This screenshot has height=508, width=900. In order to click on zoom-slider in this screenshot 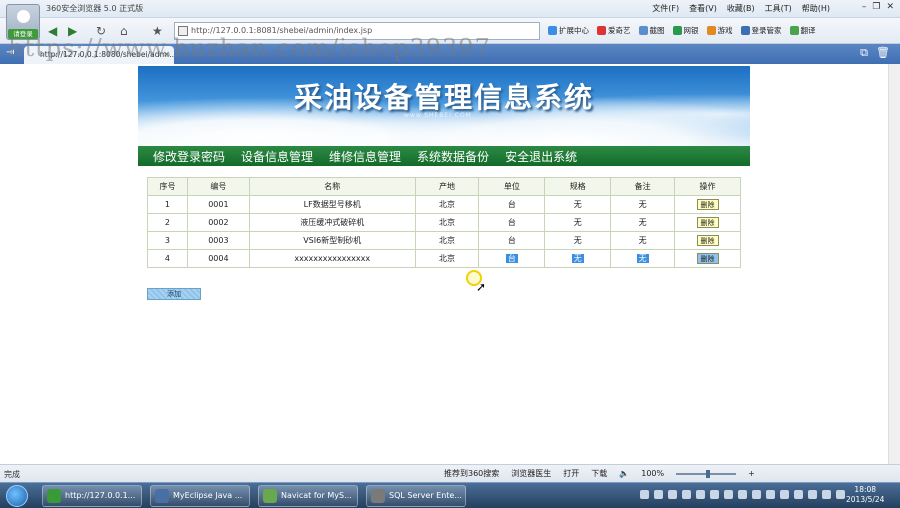, I will do `click(706, 473)`.